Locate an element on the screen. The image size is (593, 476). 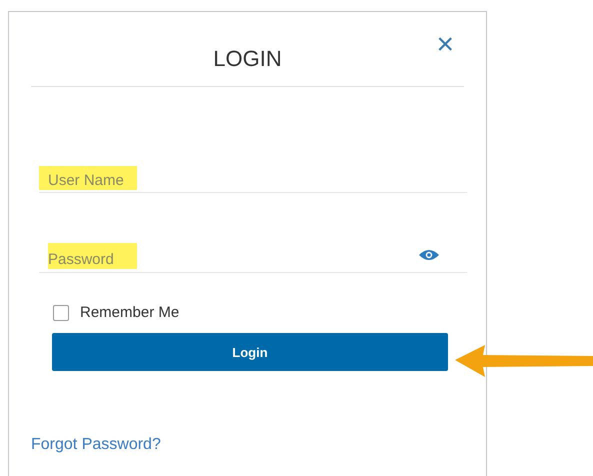
login-button: Login is located at coordinates (250, 352).